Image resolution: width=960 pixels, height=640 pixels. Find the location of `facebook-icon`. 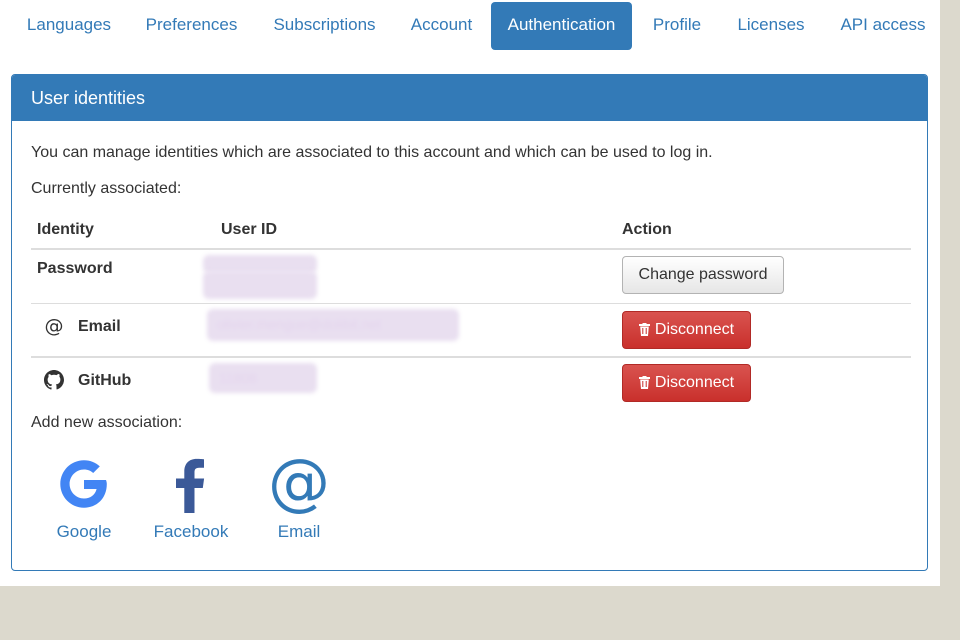

facebook-icon is located at coordinates (191, 488).